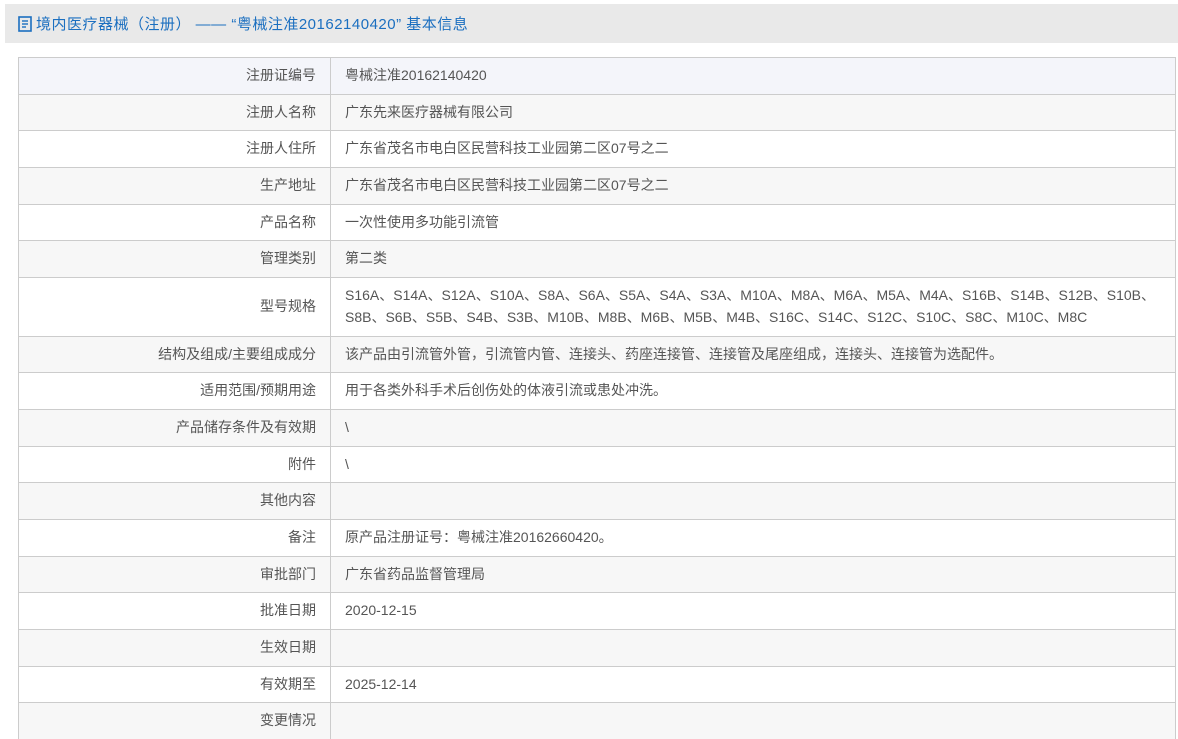  What do you see at coordinates (237, 353) in the screenshot?
I see `row-label-text: 结构及组成/主要组成成分` at bounding box center [237, 353].